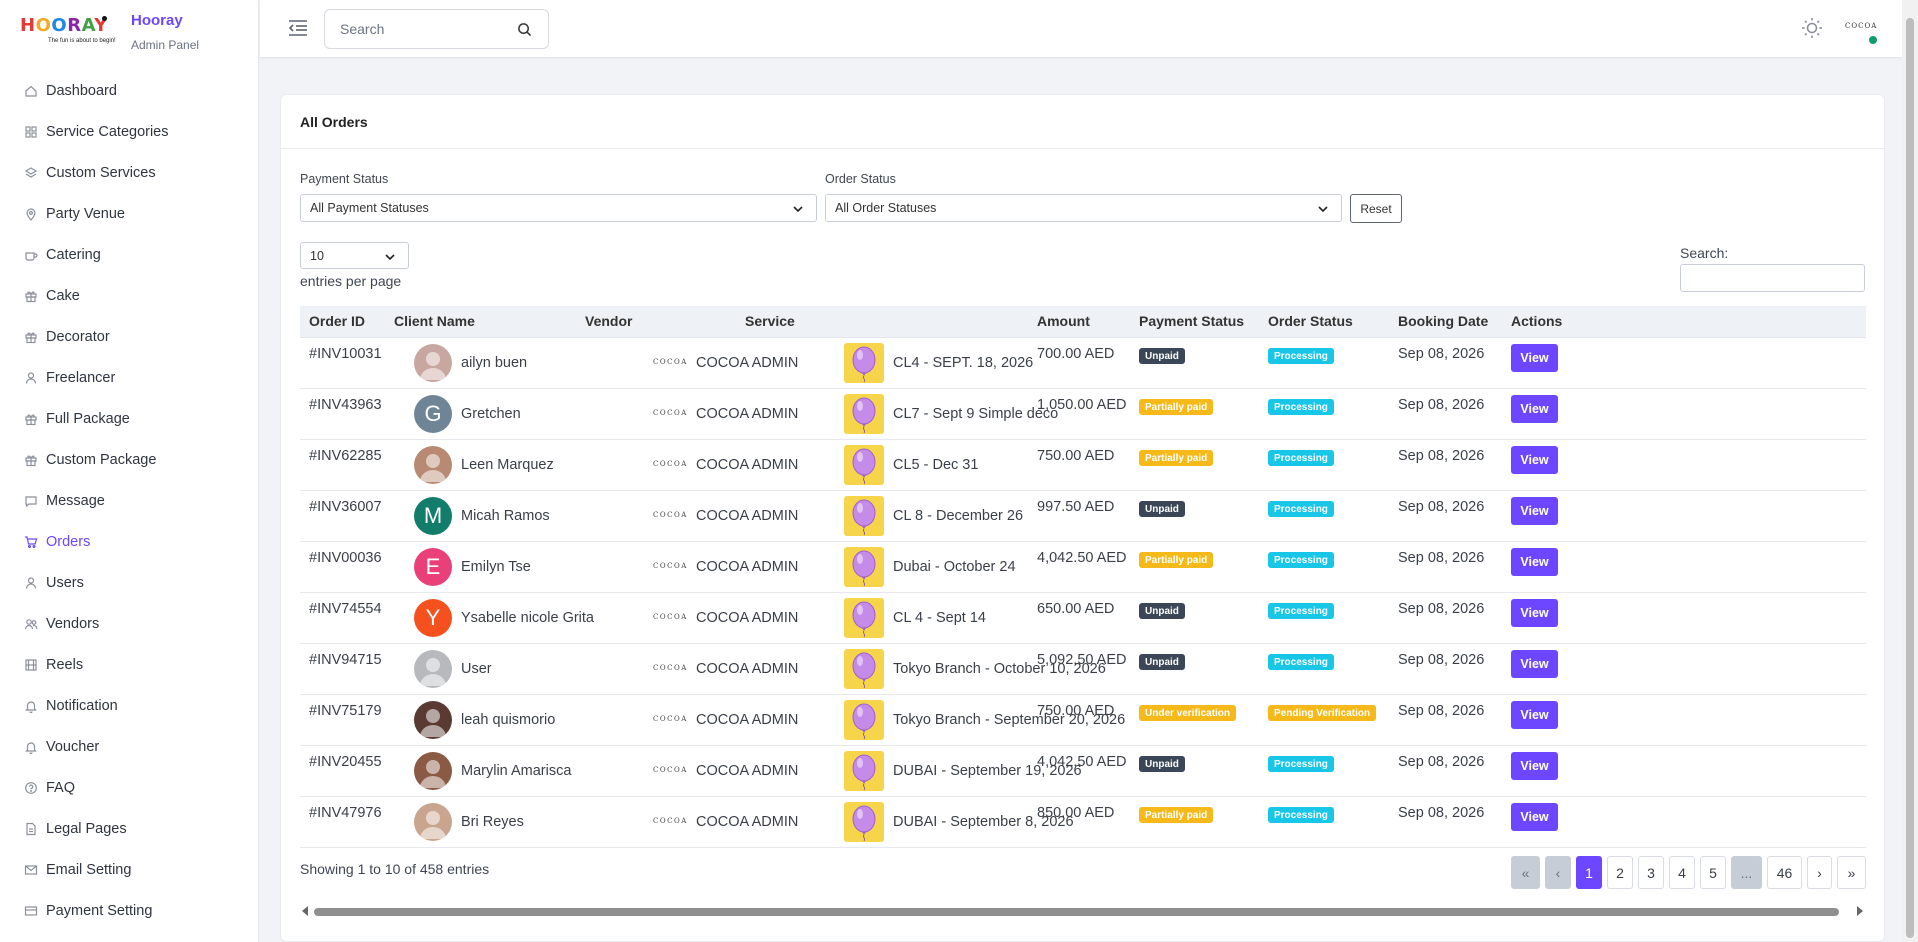 This screenshot has height=942, width=1918. I want to click on sidebar-item-notification: Notification, so click(129, 705).